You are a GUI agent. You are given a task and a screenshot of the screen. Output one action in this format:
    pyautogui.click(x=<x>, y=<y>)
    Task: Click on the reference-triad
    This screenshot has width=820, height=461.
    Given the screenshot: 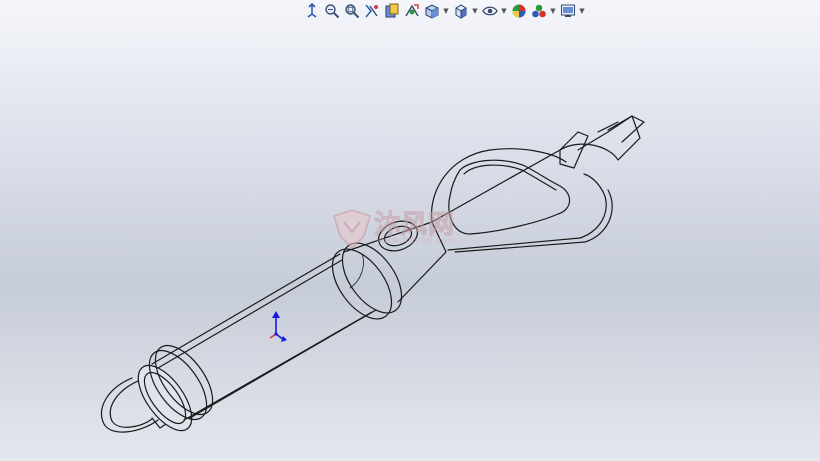 What is the action you would take?
    pyautogui.click(x=278, y=326)
    